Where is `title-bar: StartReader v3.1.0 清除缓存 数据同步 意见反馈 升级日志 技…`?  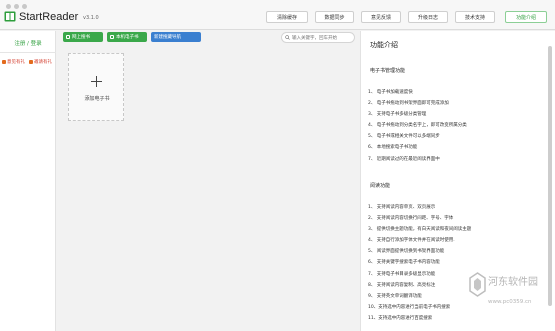
title-bar: StartReader v3.1.0 清除缓存 数据同步 意见反馈 升级日志 技… is located at coordinates (277, 15).